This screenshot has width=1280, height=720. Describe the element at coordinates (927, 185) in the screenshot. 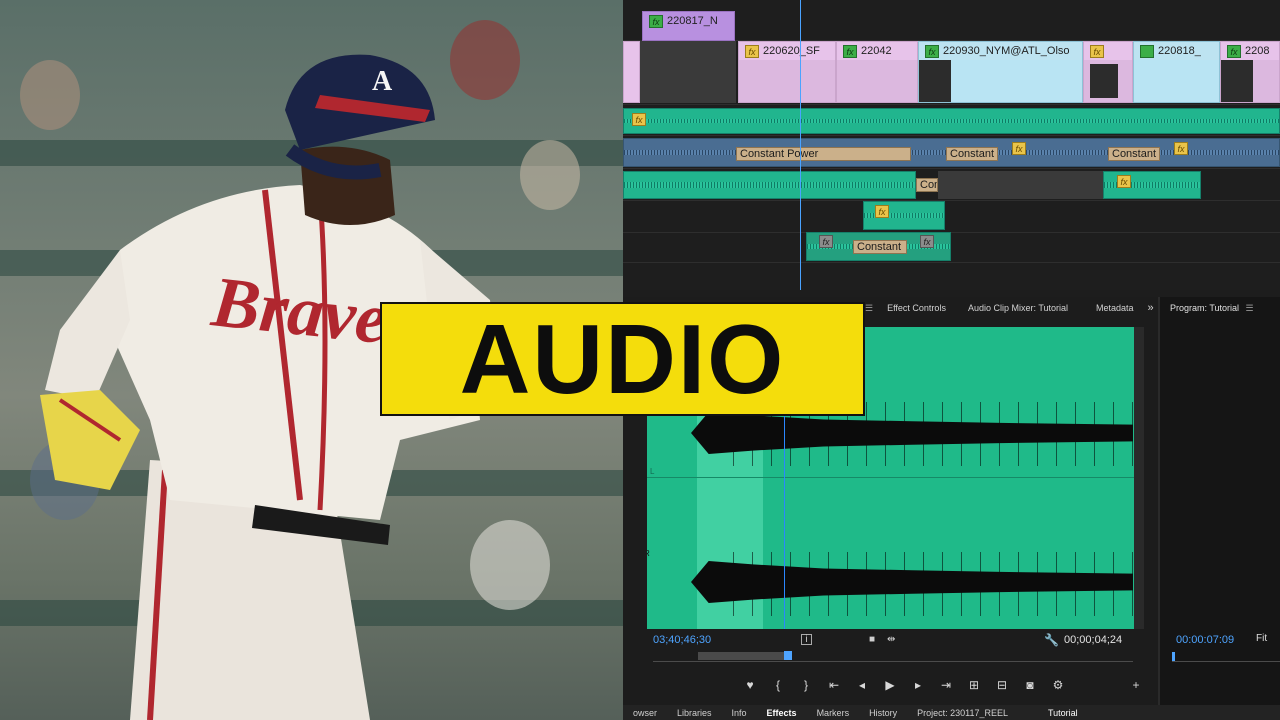

I see `transition-constant: Con` at that location.